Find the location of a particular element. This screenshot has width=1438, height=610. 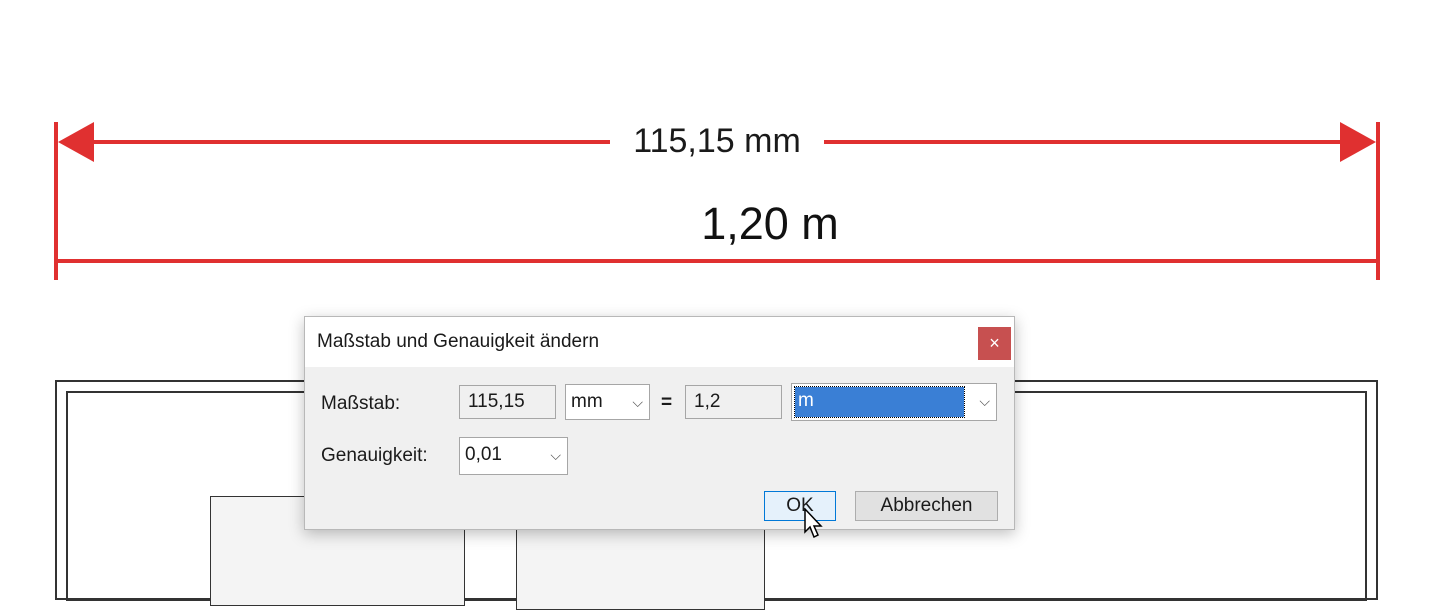

ok-button: OK is located at coordinates (800, 506).